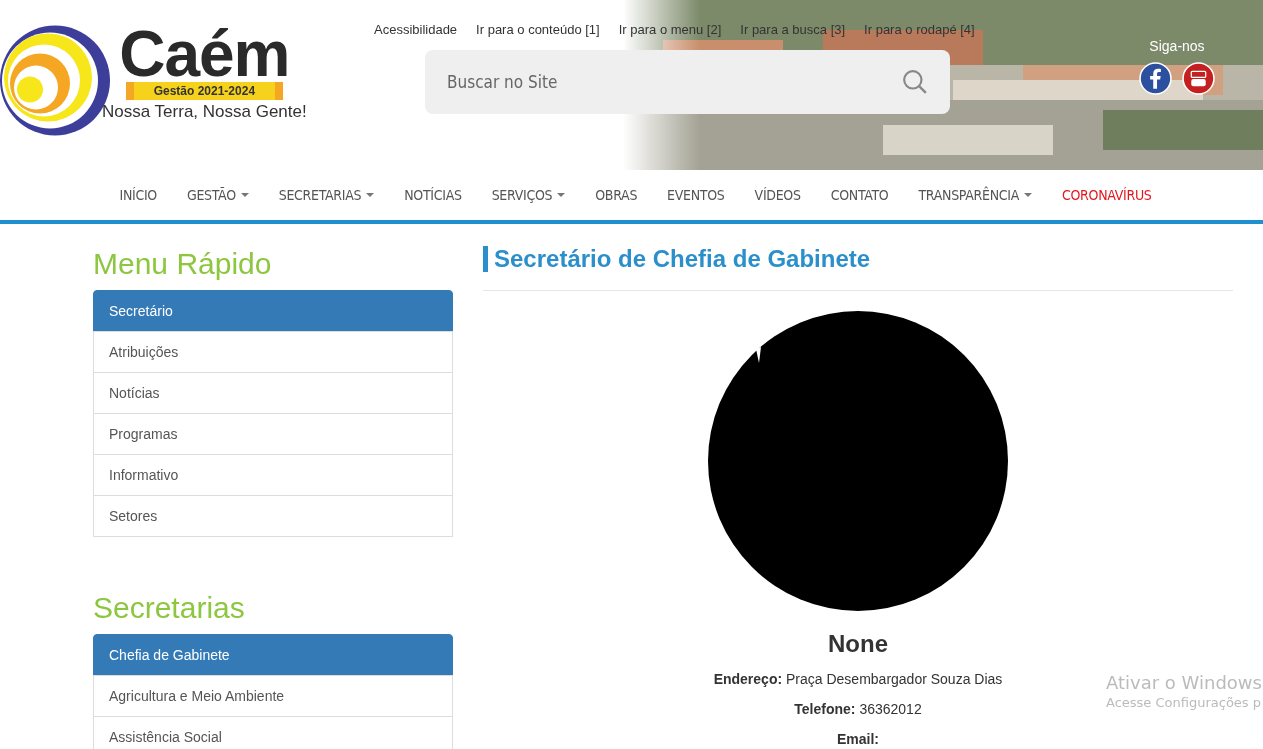  What do you see at coordinates (211, 195) in the screenshot?
I see `nav-link: GESTÃO` at bounding box center [211, 195].